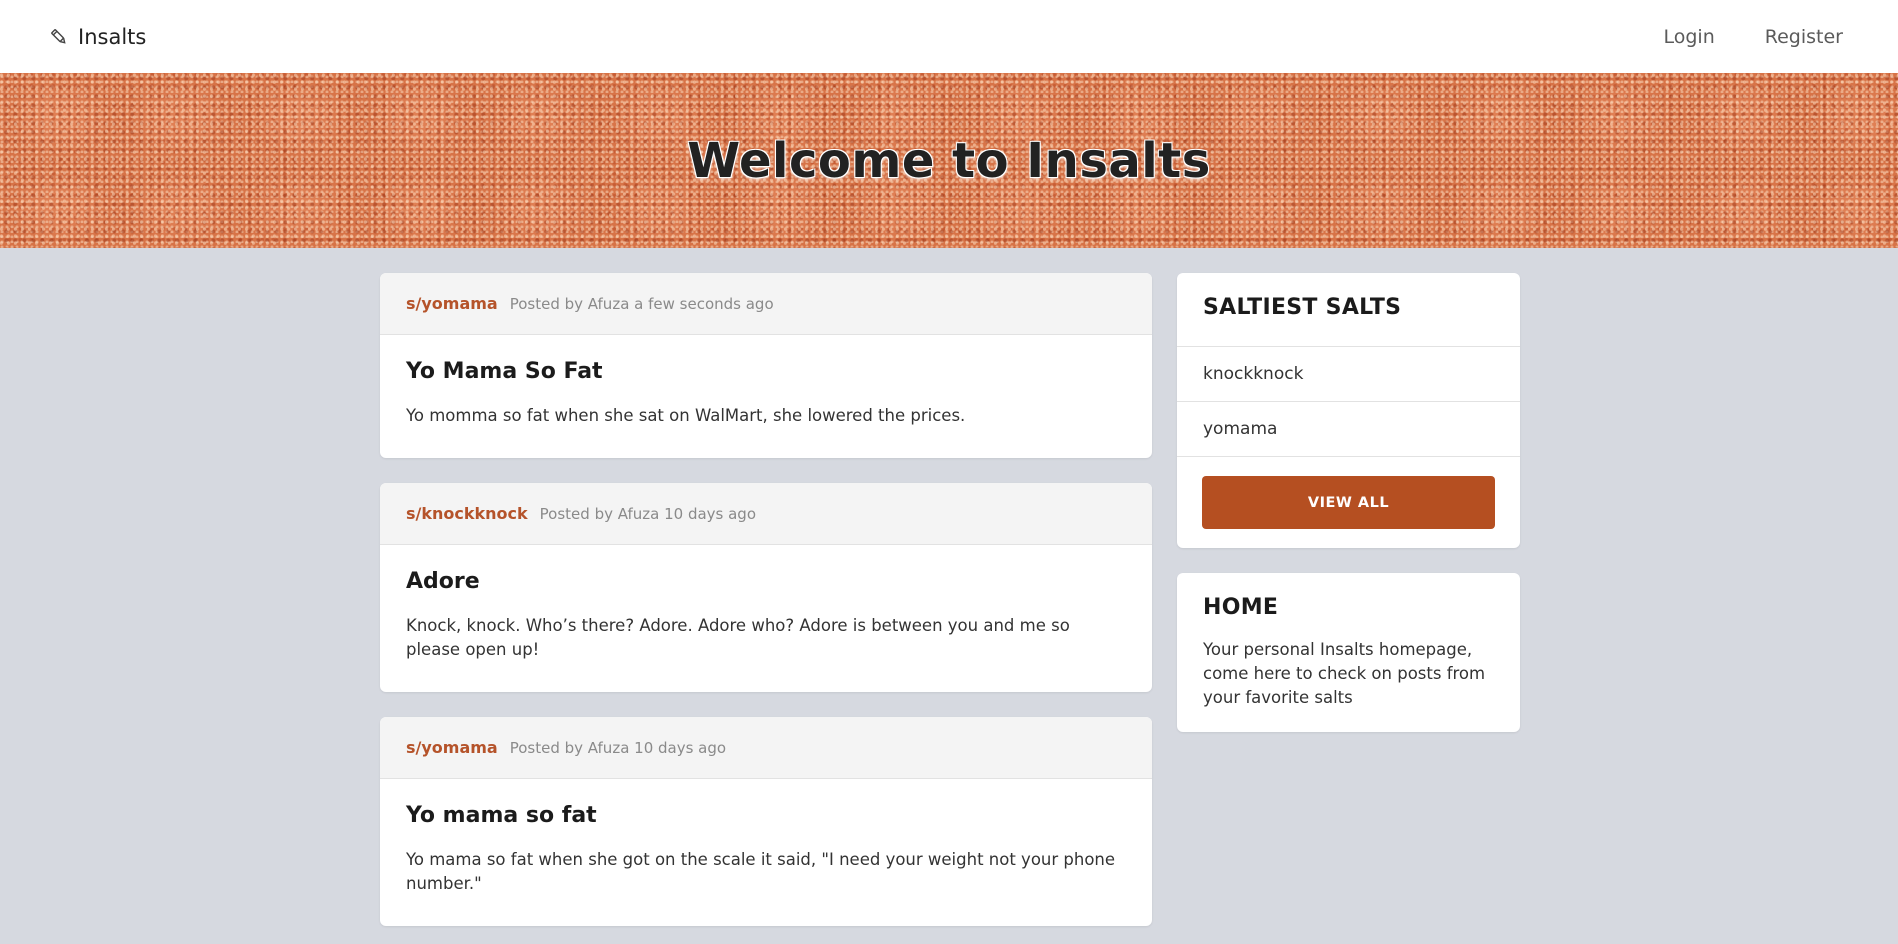 The image size is (1898, 944). I want to click on post-header: s/yomama Posted by Afuza 10 days ago, so click(766, 748).